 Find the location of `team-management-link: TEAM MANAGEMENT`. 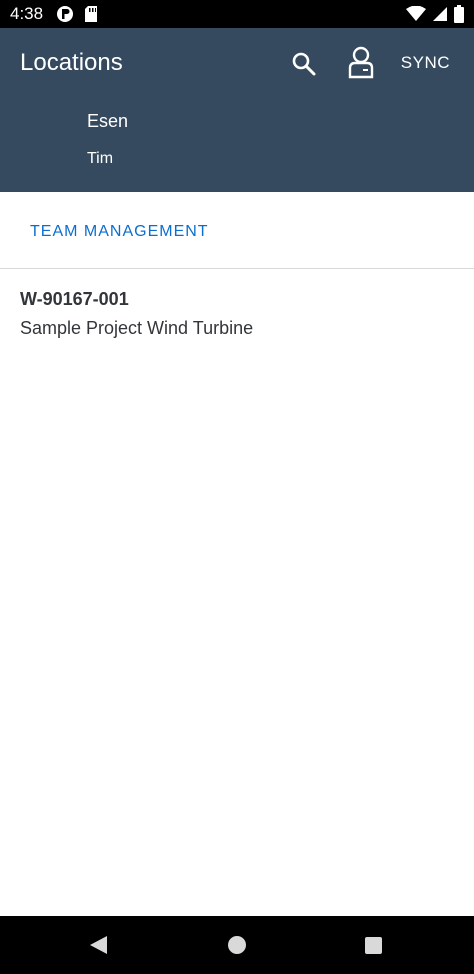

team-management-link: TEAM MANAGEMENT is located at coordinates (119, 232).